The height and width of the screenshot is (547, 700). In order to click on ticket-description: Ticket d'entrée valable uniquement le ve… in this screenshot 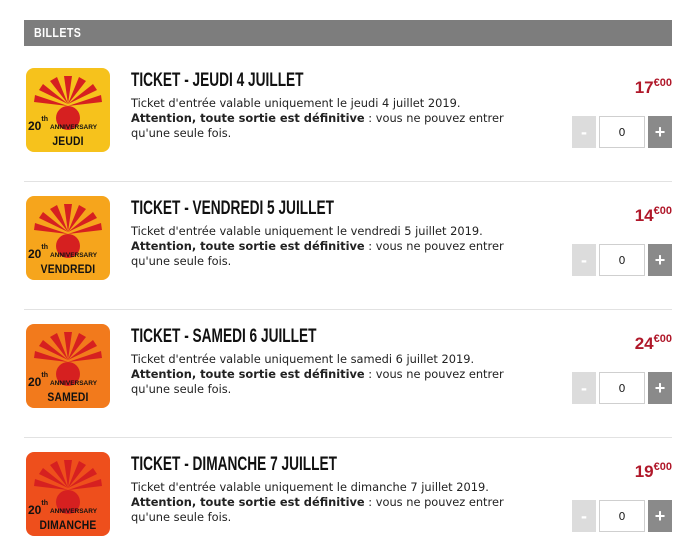, I will do `click(326, 246)`.